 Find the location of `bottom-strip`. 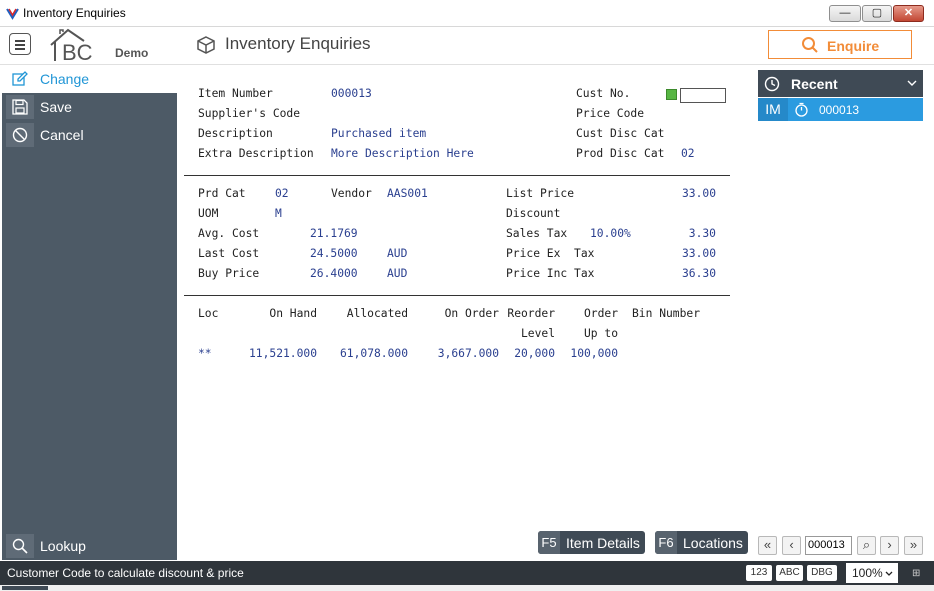

bottom-strip is located at coordinates (467, 588).